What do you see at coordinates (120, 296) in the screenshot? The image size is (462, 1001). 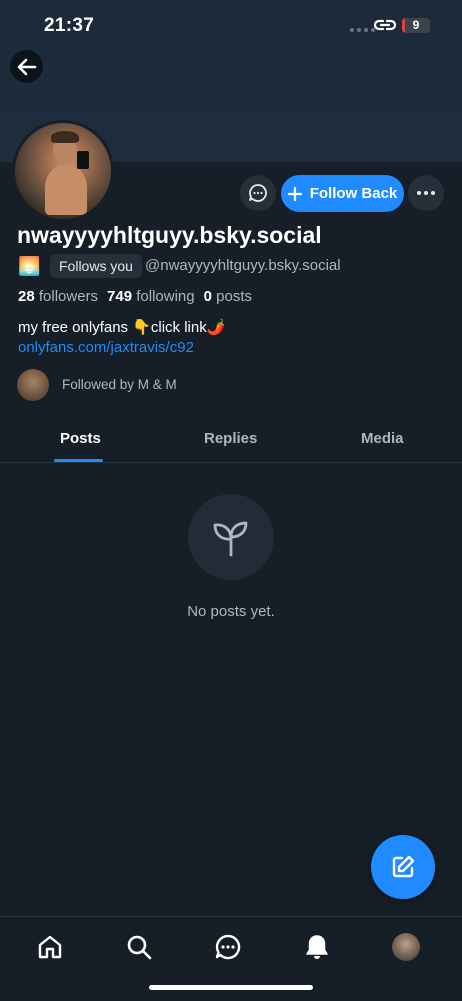 I see `following-count: 749` at bounding box center [120, 296].